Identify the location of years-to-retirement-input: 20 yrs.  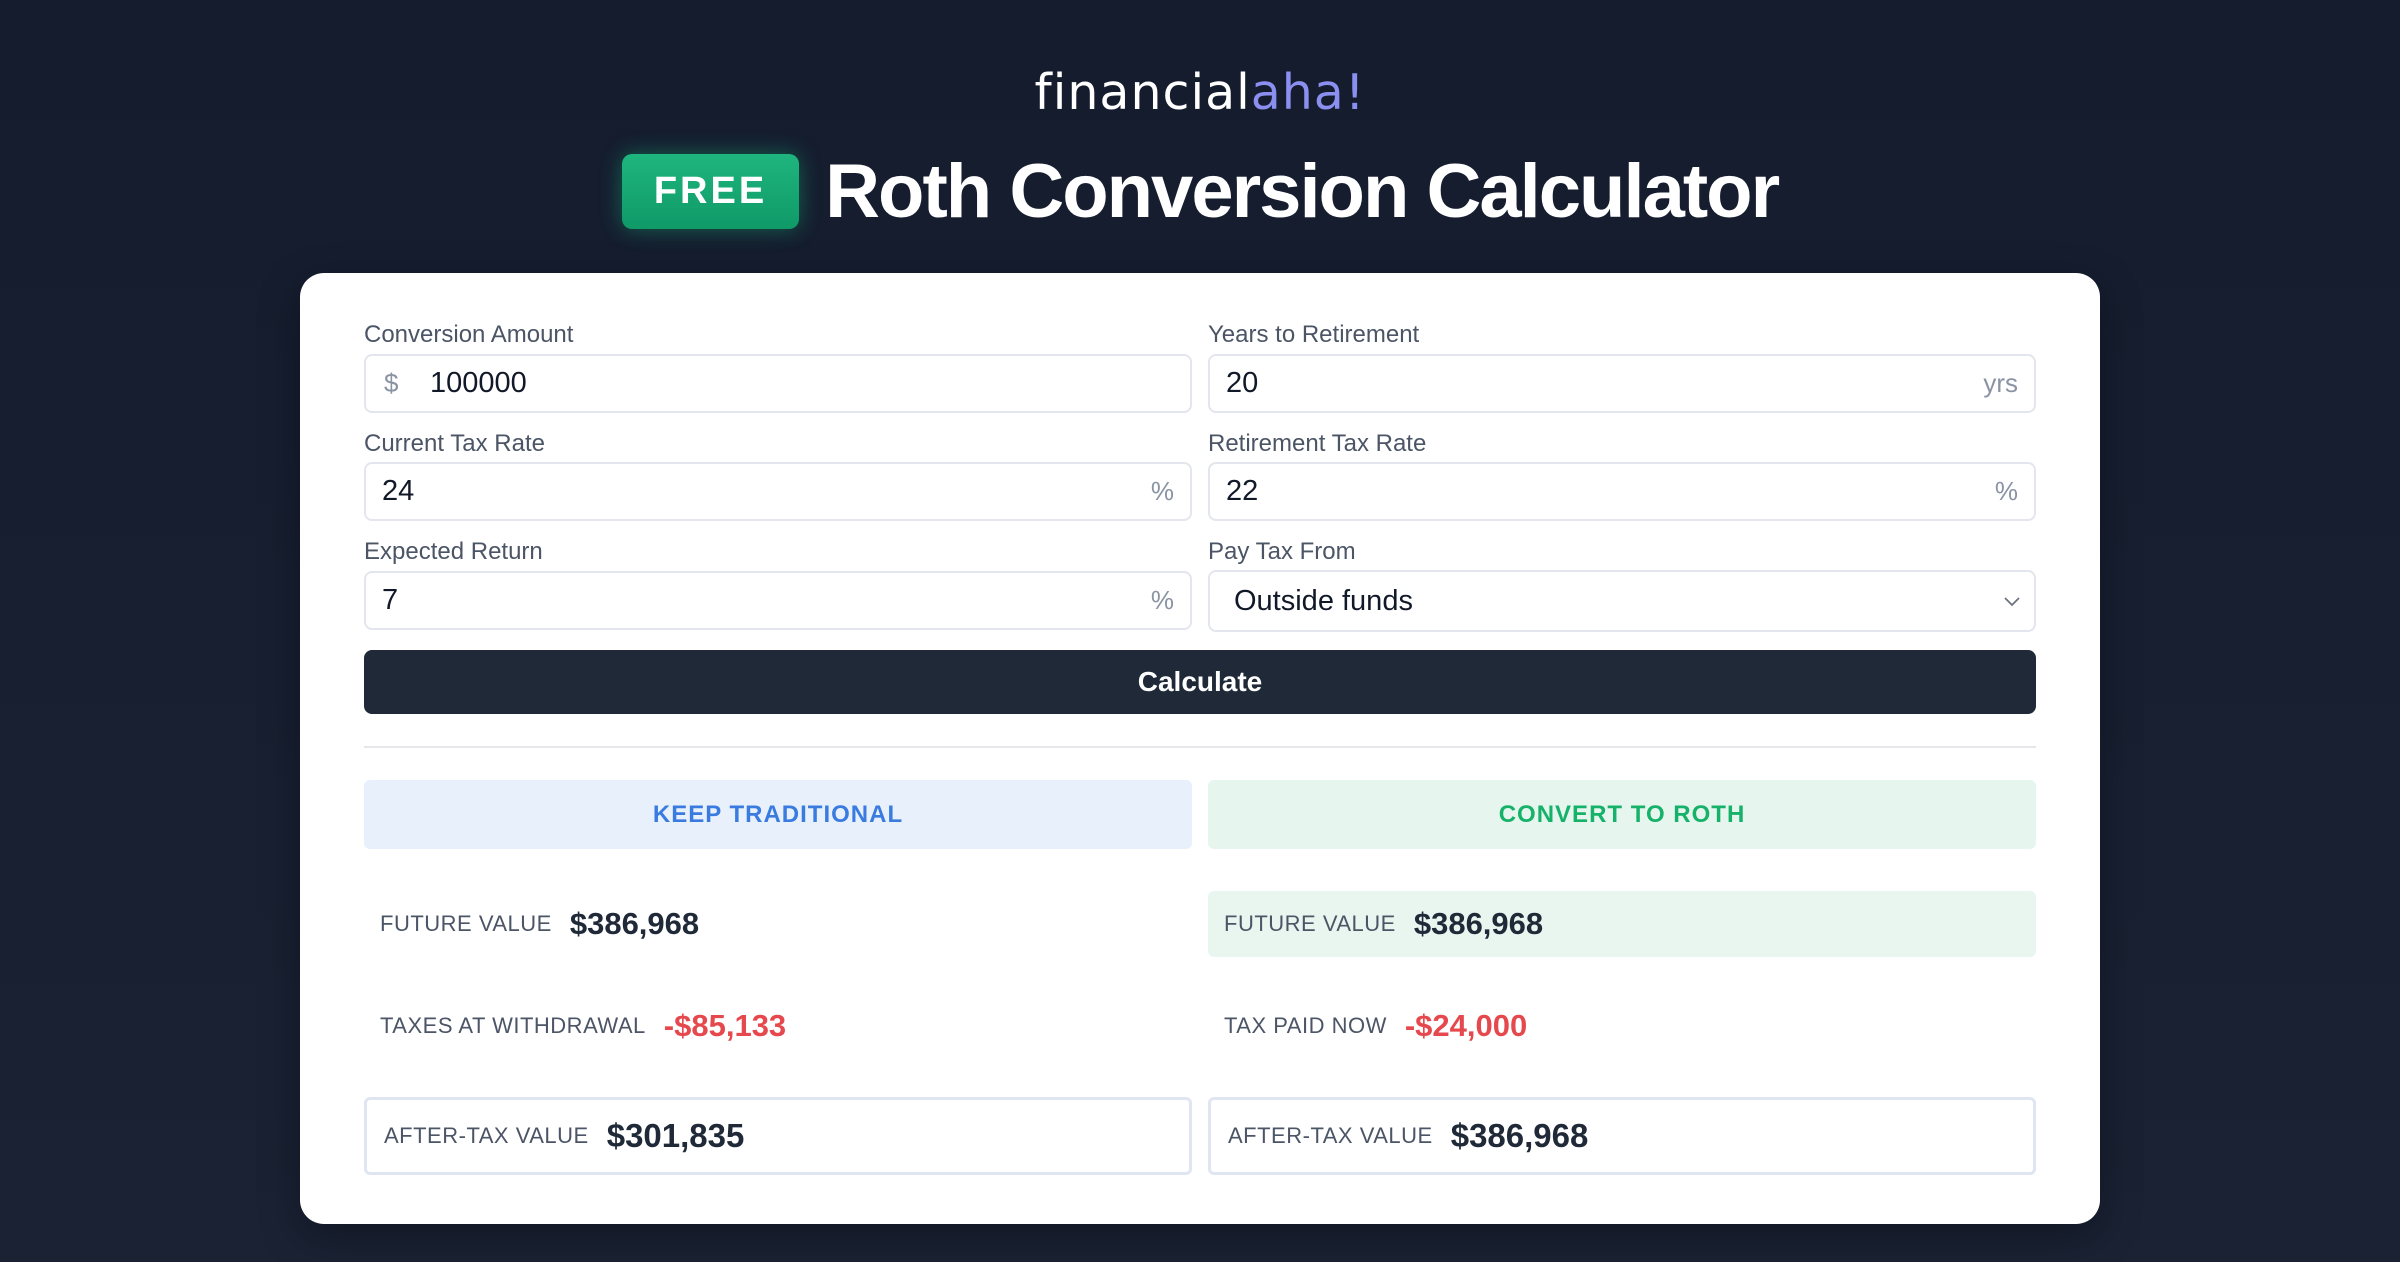
(1622, 383).